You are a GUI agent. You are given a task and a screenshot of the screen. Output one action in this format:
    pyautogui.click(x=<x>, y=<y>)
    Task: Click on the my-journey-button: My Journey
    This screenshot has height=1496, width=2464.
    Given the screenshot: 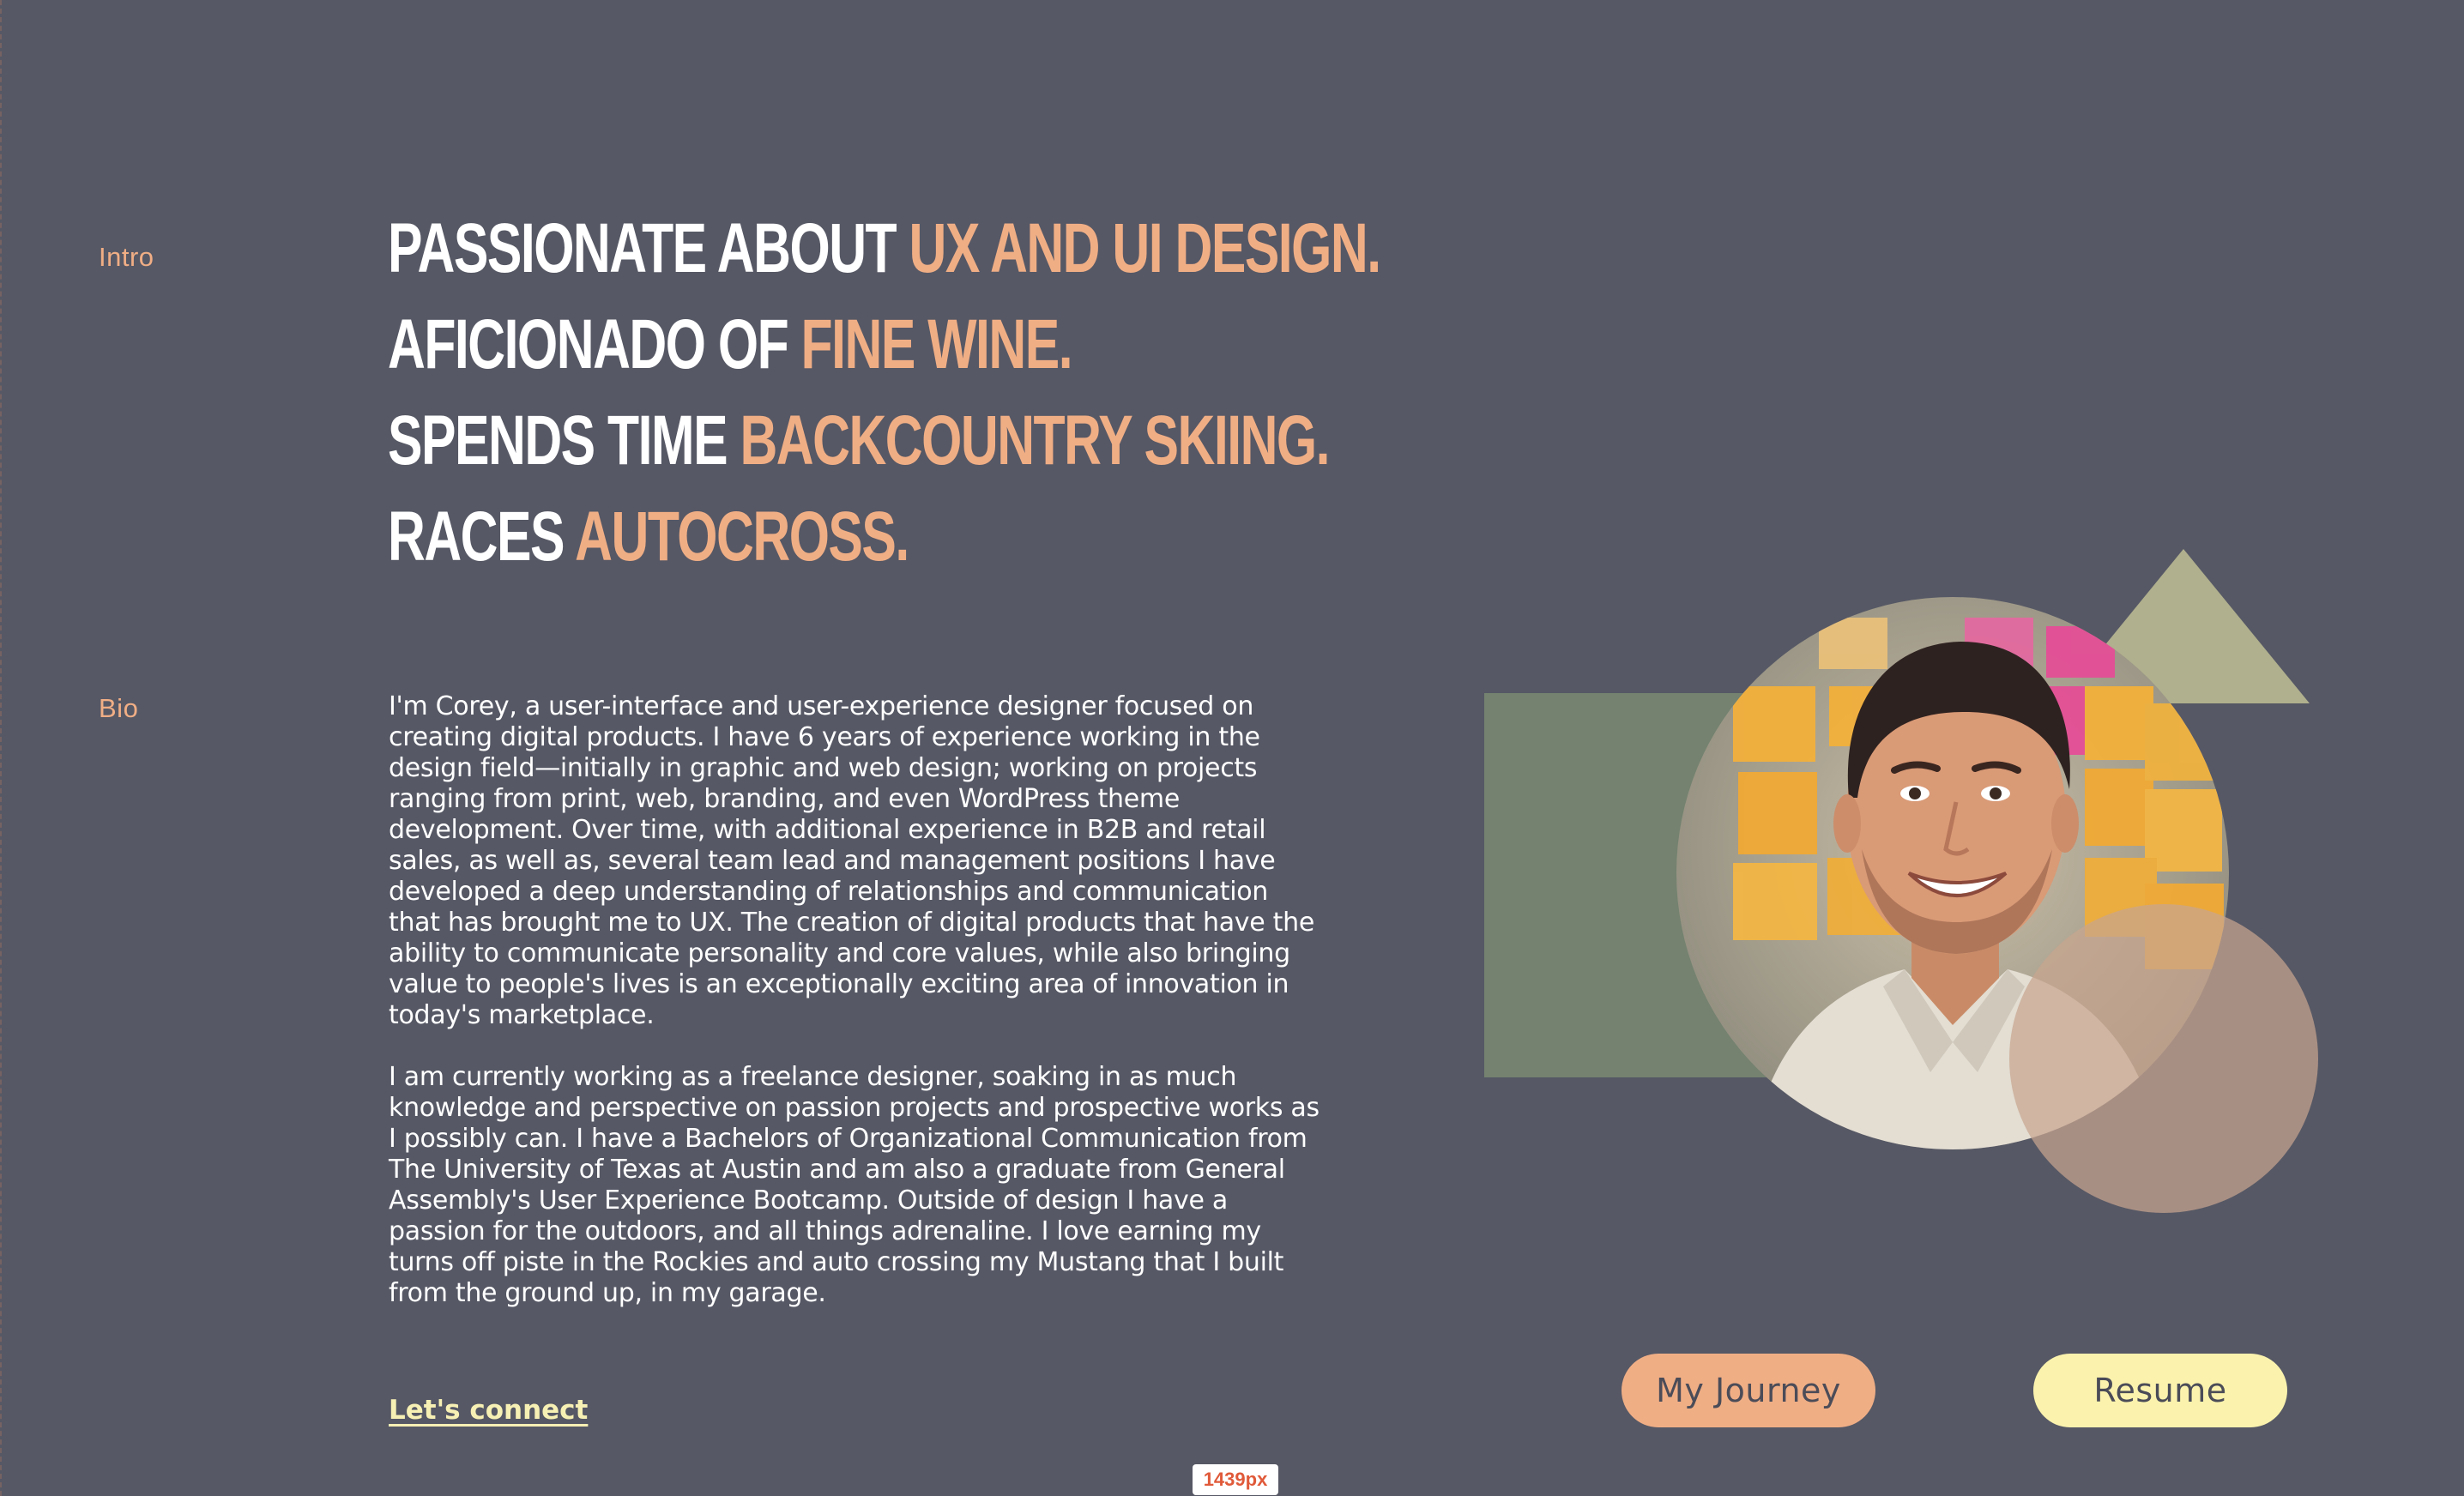 What is the action you would take?
    pyautogui.click(x=1748, y=1390)
    